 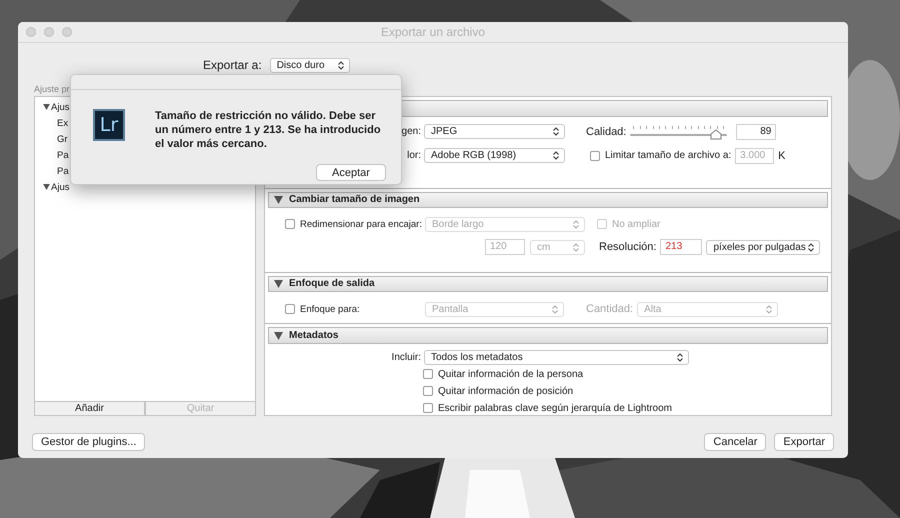 I want to click on quality-input: 89, so click(x=756, y=132).